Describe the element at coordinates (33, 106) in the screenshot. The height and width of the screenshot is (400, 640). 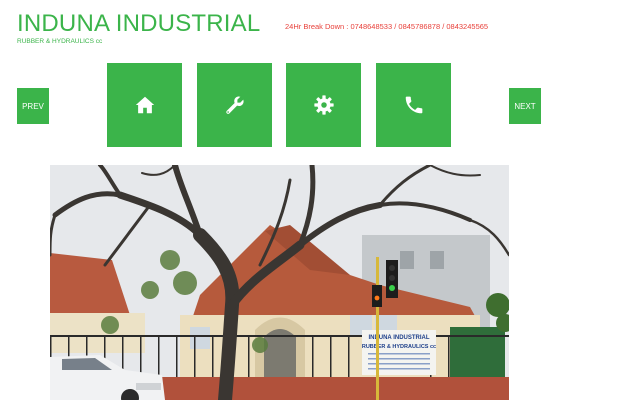
I see `prev-button: PREV` at that location.